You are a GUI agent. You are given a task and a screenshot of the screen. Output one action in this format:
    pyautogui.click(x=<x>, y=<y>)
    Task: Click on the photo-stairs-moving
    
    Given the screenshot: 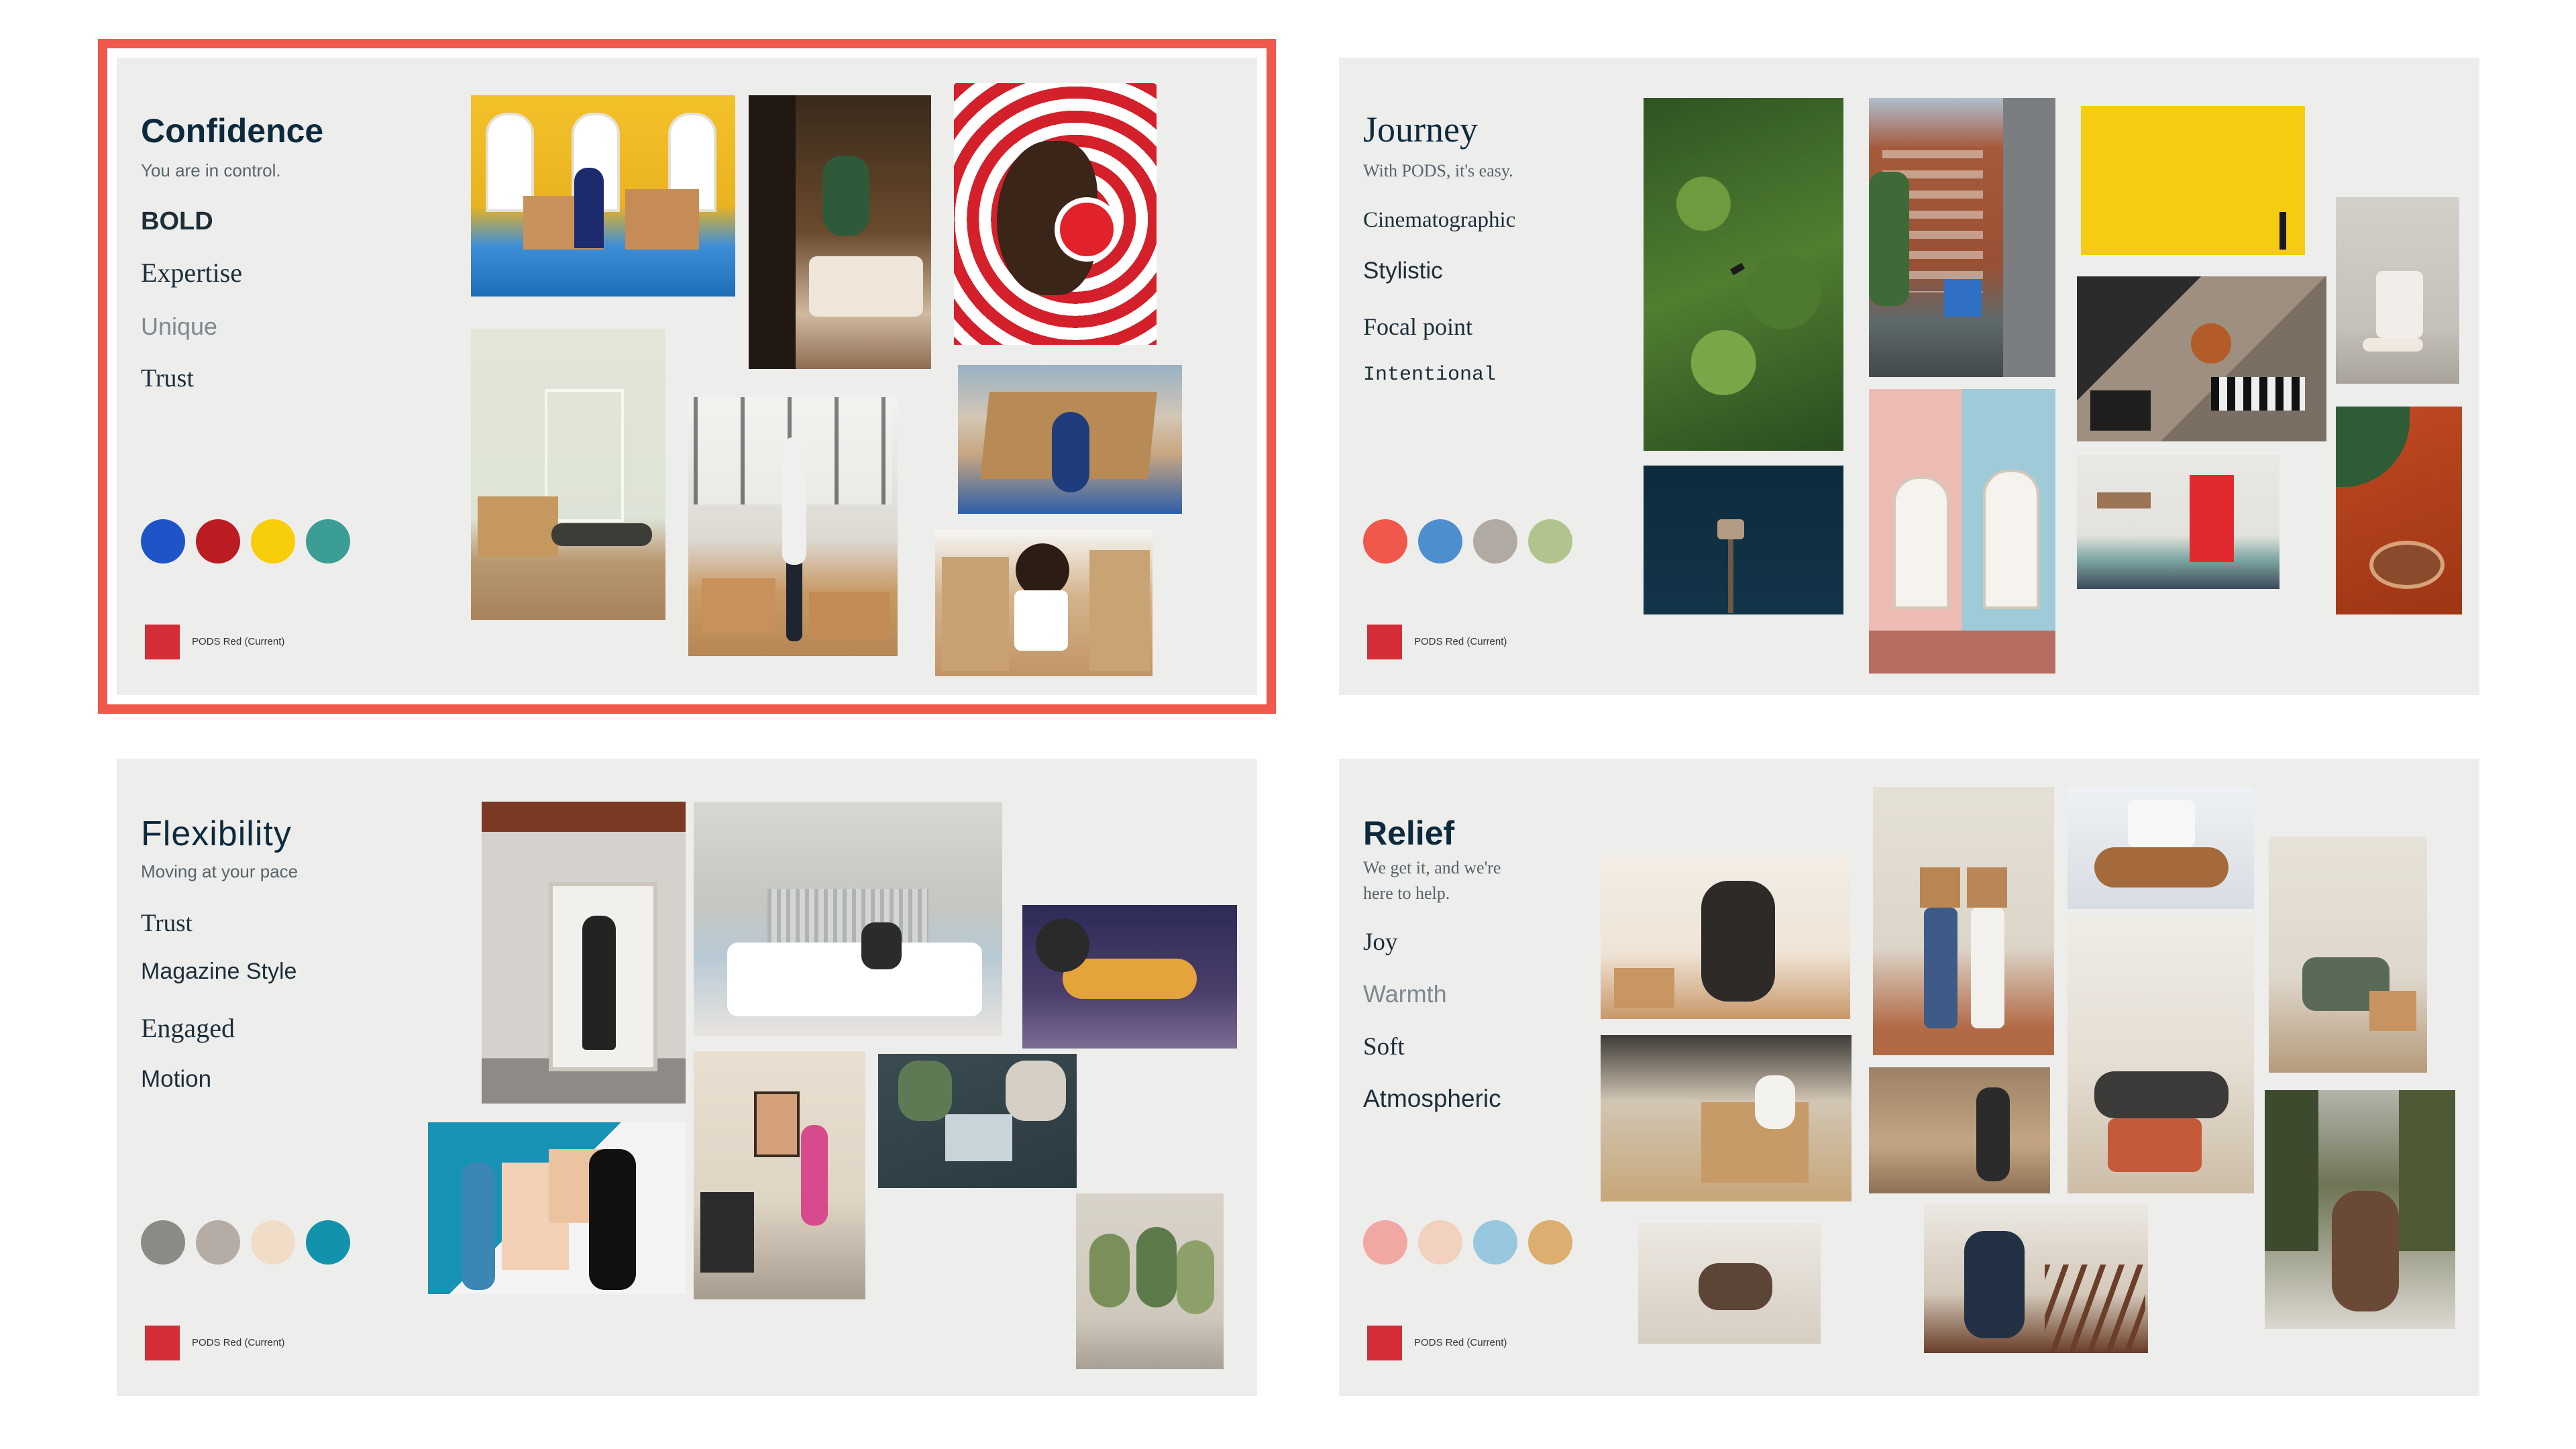 What is the action you would take?
    pyautogui.click(x=2036, y=1278)
    